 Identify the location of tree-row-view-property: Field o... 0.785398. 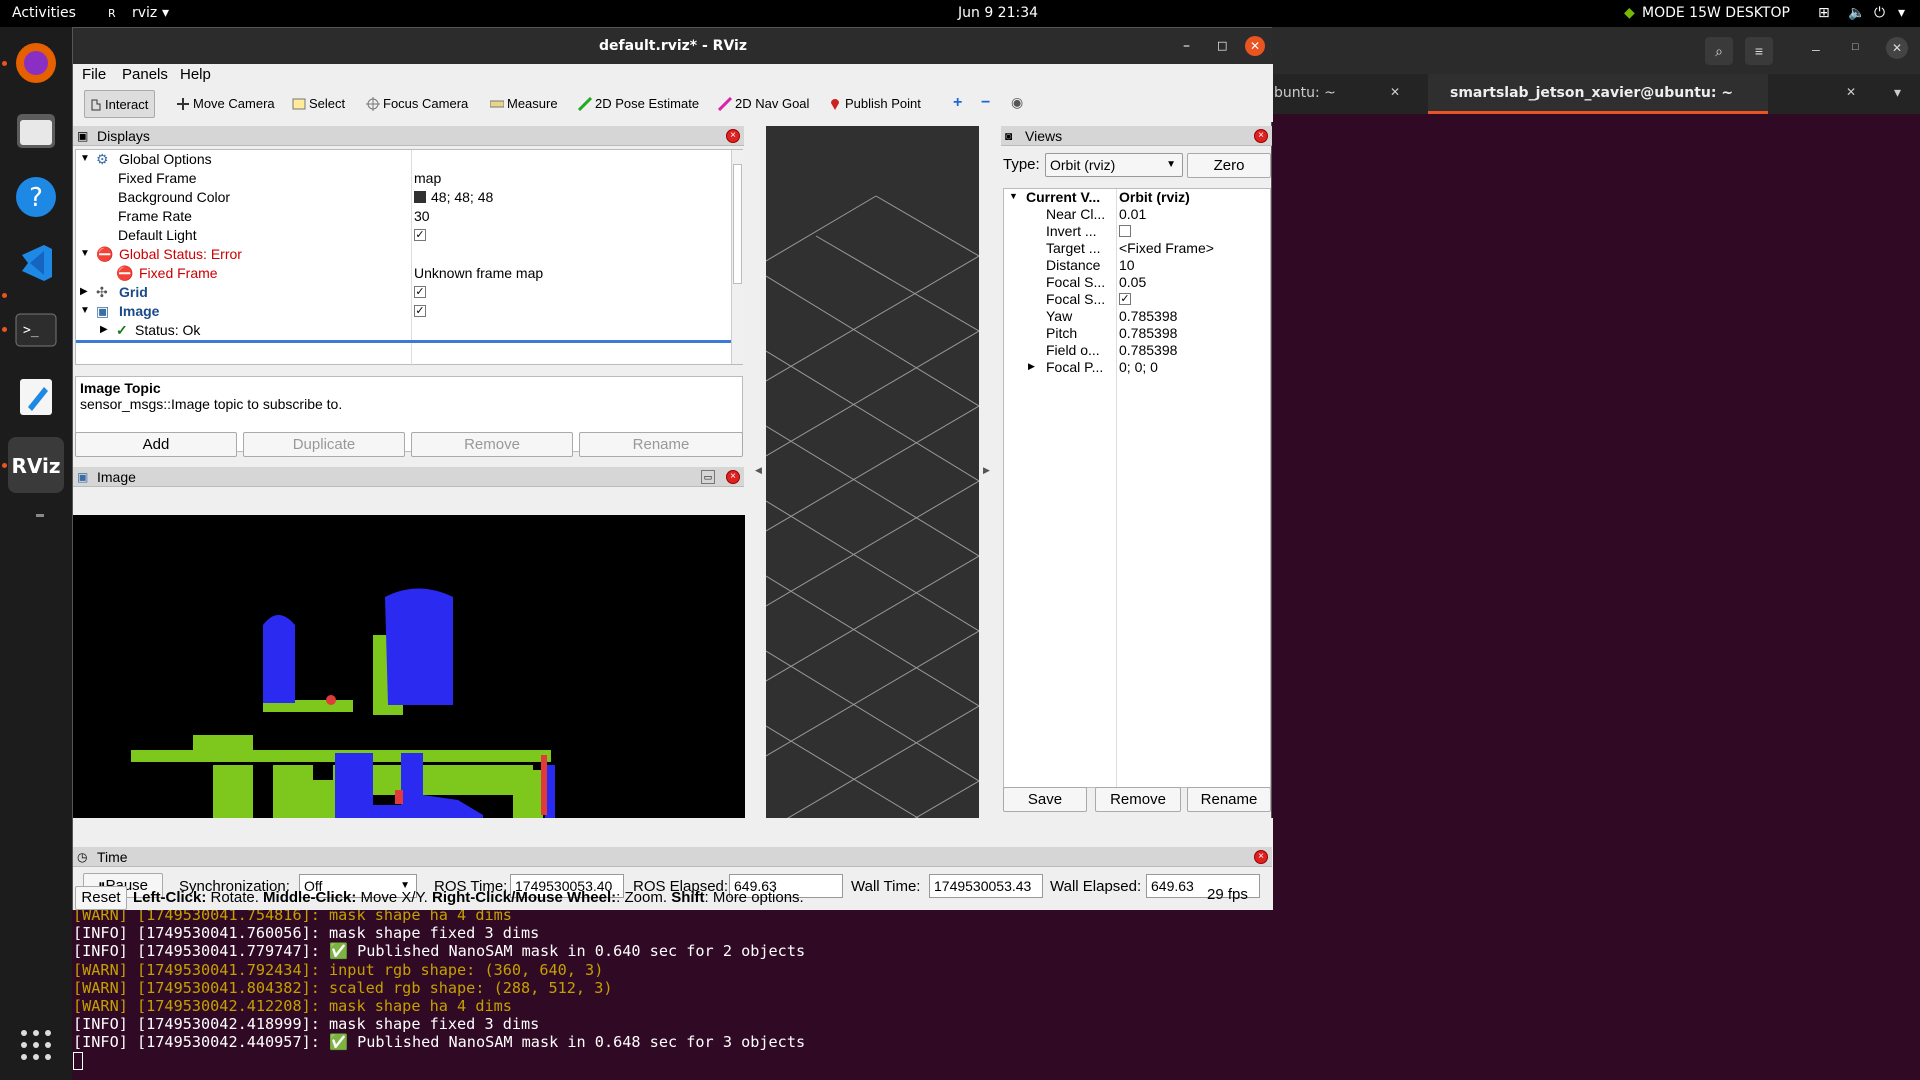
(1137, 350).